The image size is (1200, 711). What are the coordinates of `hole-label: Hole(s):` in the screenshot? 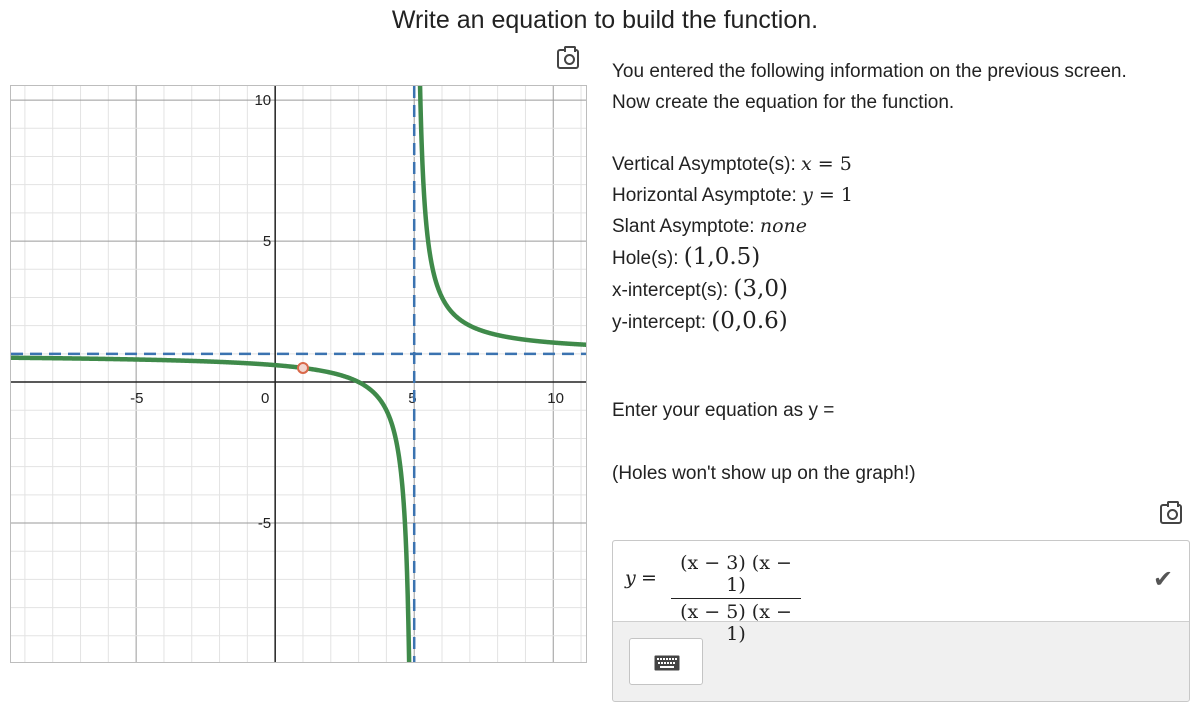 It's located at (645, 258).